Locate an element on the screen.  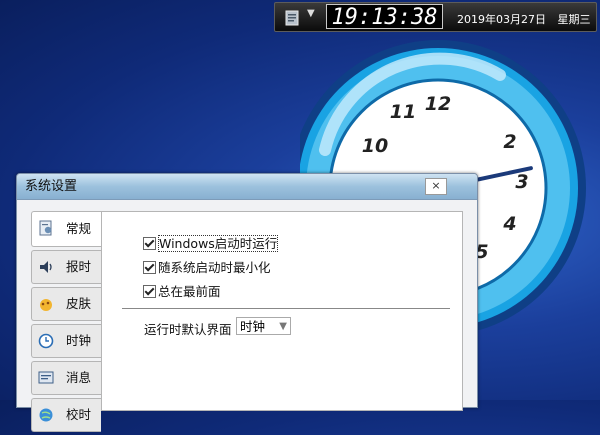
digital-clock-bar: ▼ 19:13:38 2019年03月27日 星期三 is located at coordinates (435, 17).